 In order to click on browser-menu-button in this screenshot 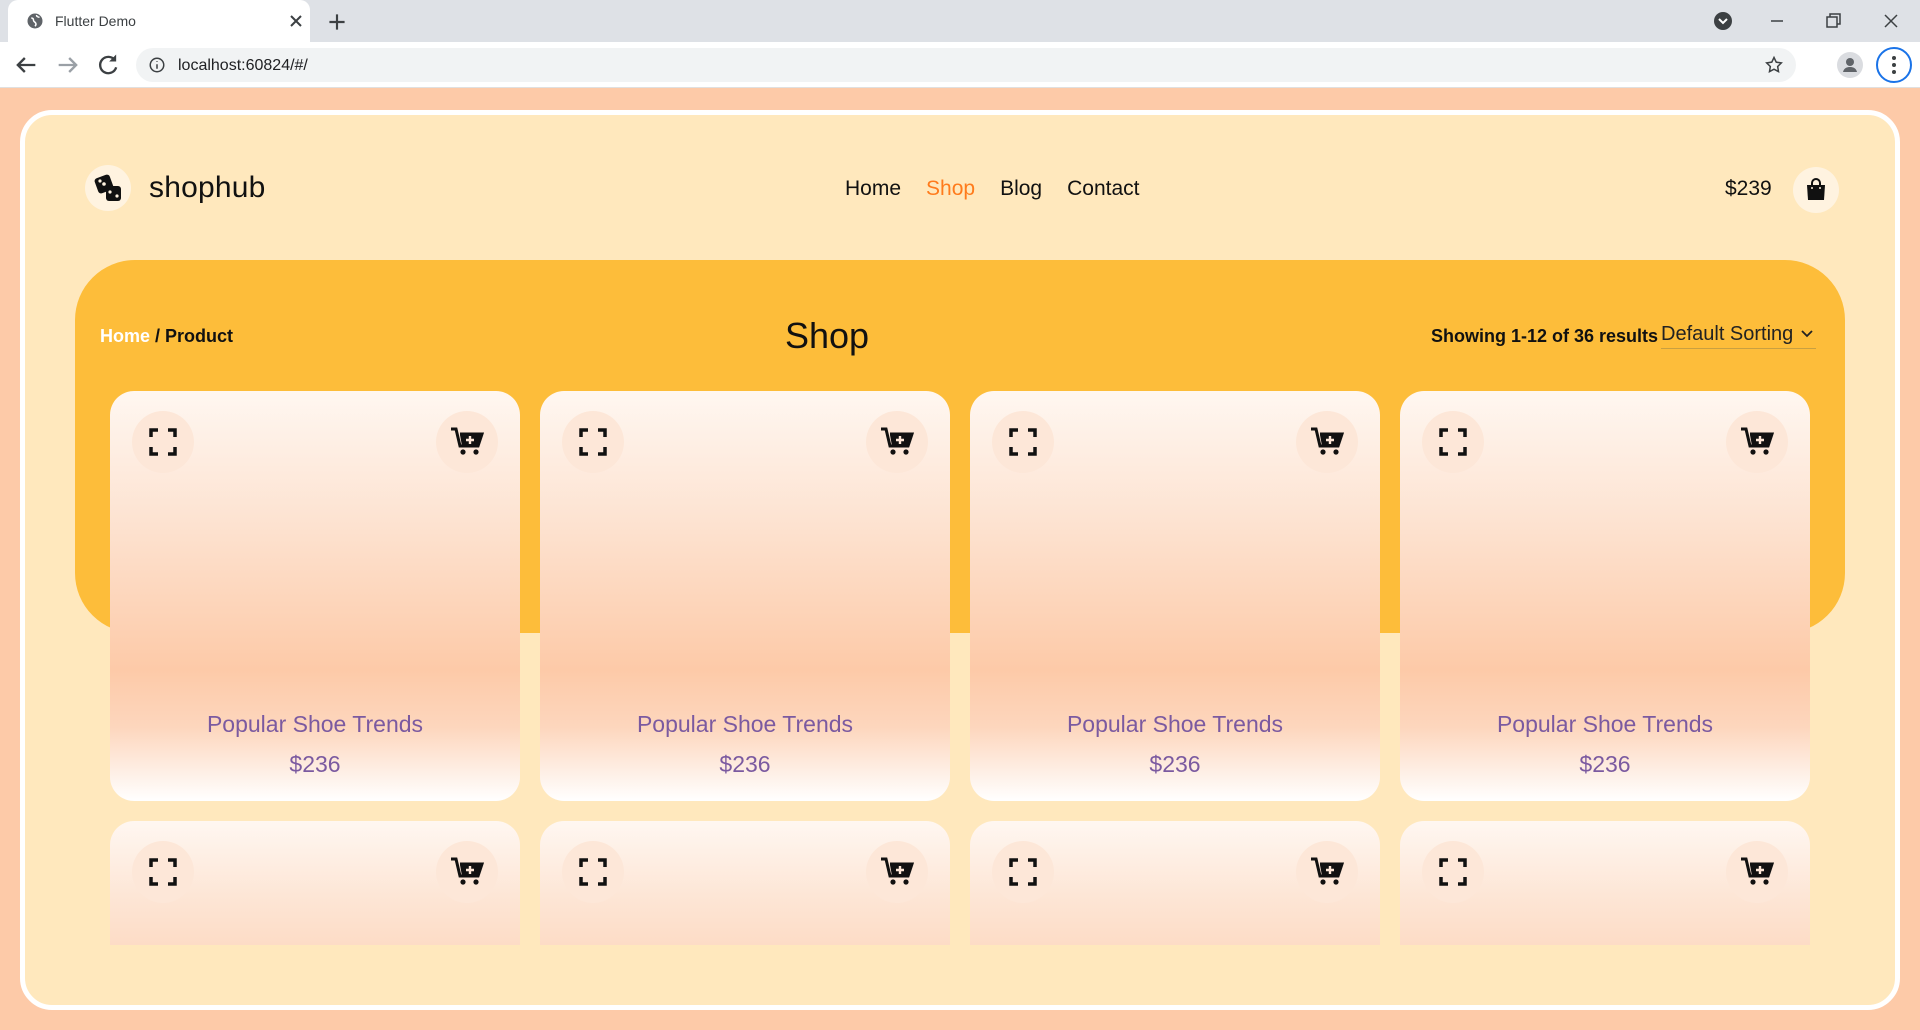, I will do `click(1894, 65)`.